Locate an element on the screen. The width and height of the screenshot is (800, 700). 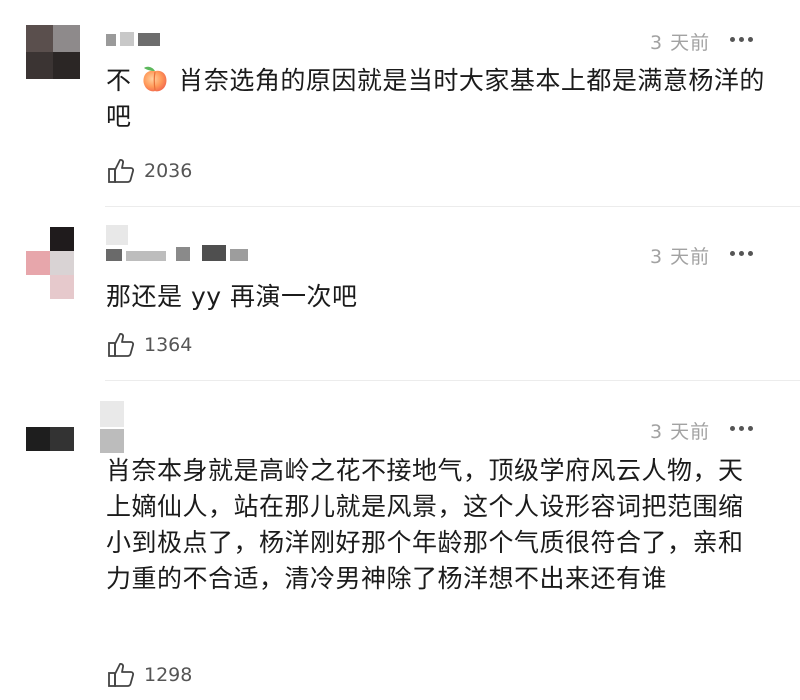
like-count: 1364 is located at coordinates (168, 345).